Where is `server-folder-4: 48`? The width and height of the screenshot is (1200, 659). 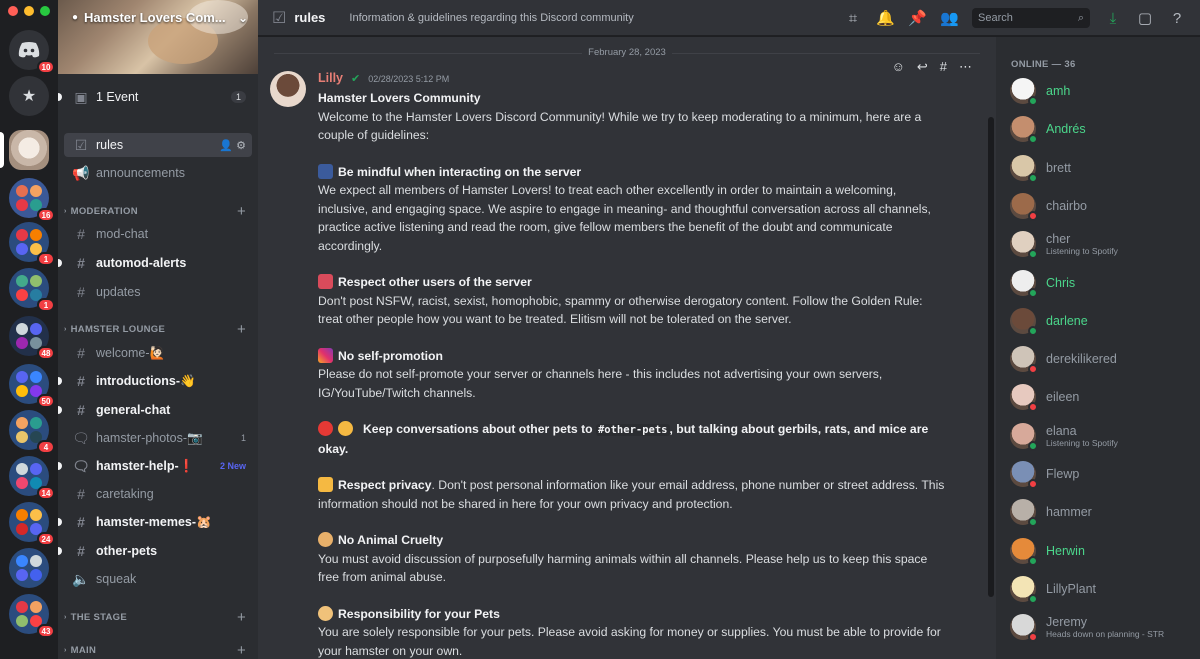 server-folder-4: 48 is located at coordinates (32, 338).